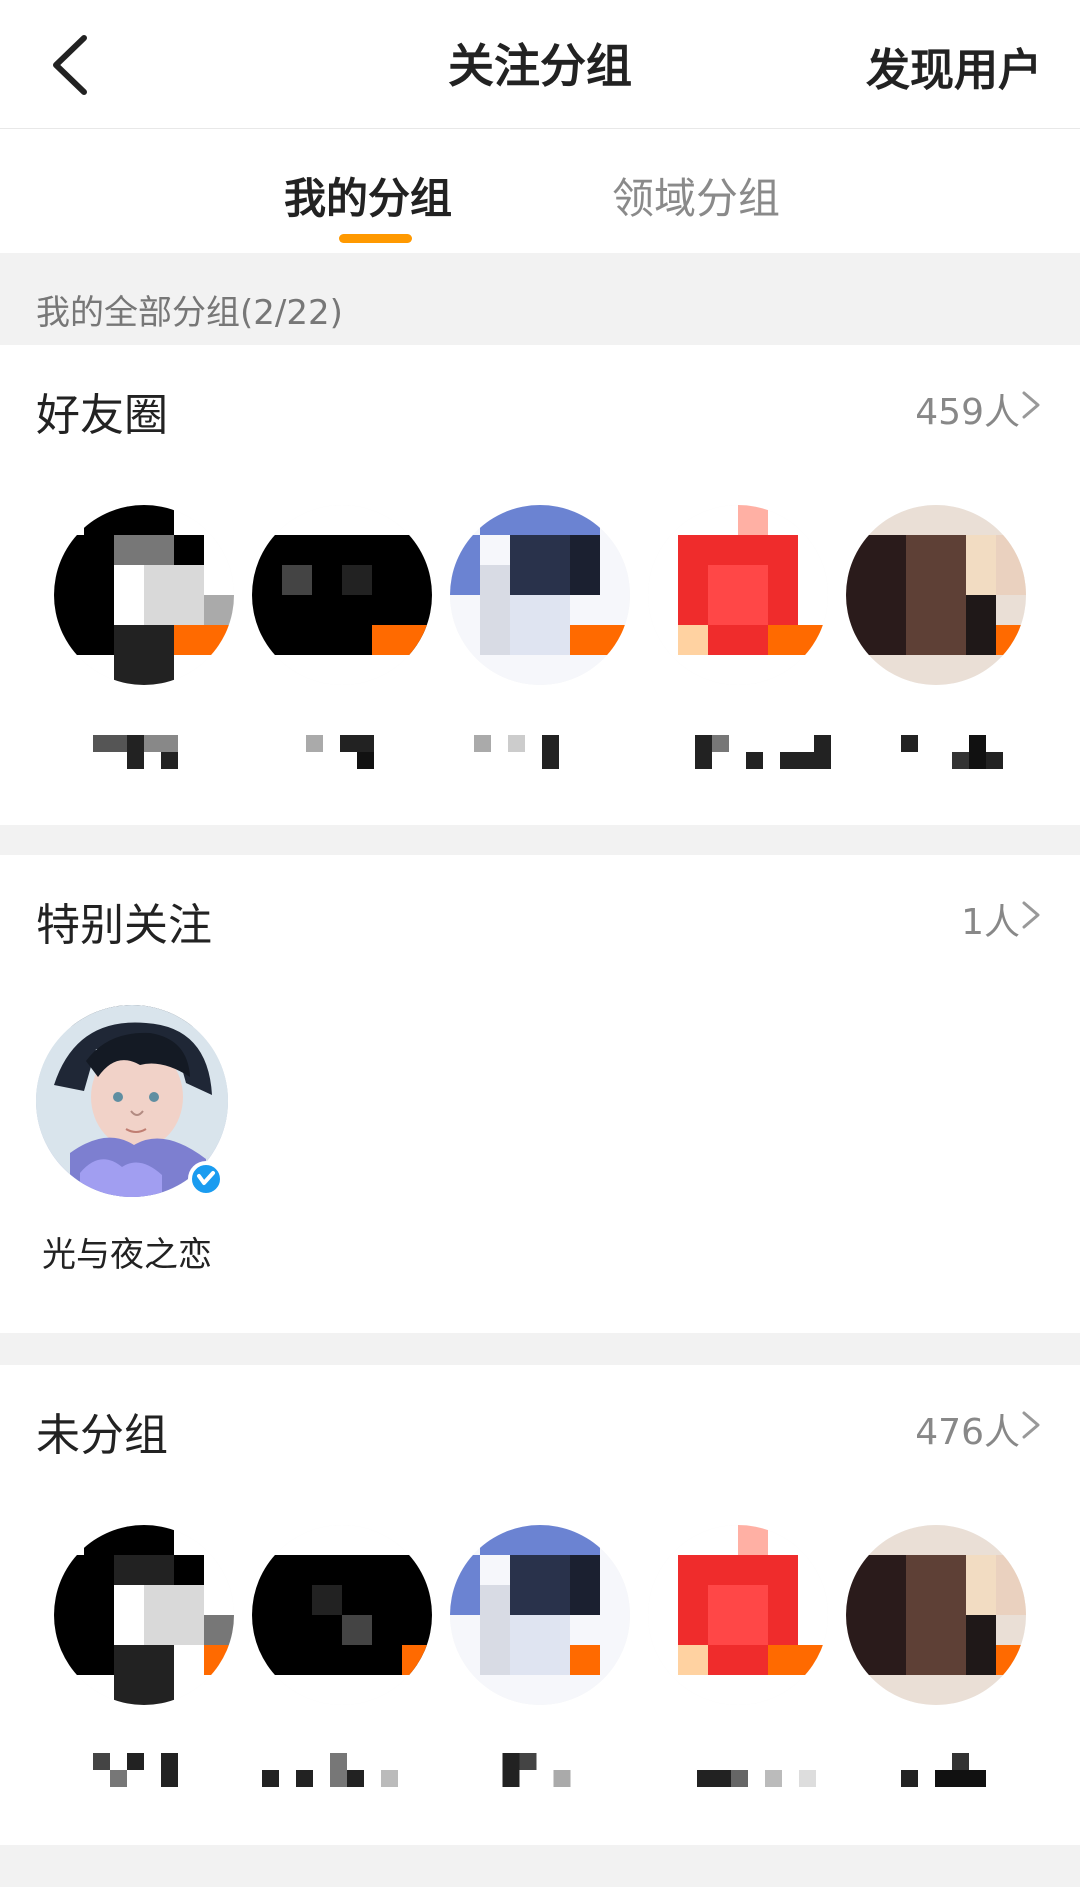  What do you see at coordinates (102, 415) in the screenshot?
I see `group-title: 好友圈` at bounding box center [102, 415].